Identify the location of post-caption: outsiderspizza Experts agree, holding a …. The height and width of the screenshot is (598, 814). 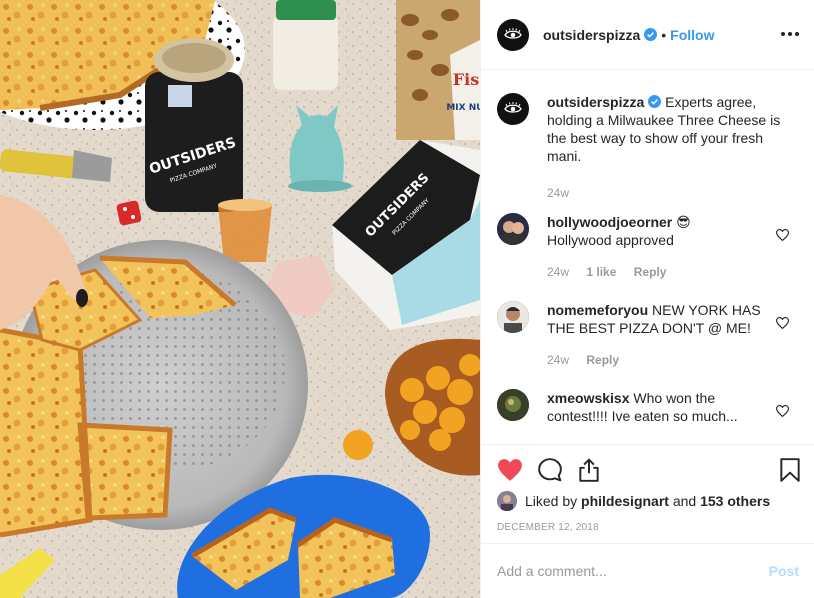
(647, 153).